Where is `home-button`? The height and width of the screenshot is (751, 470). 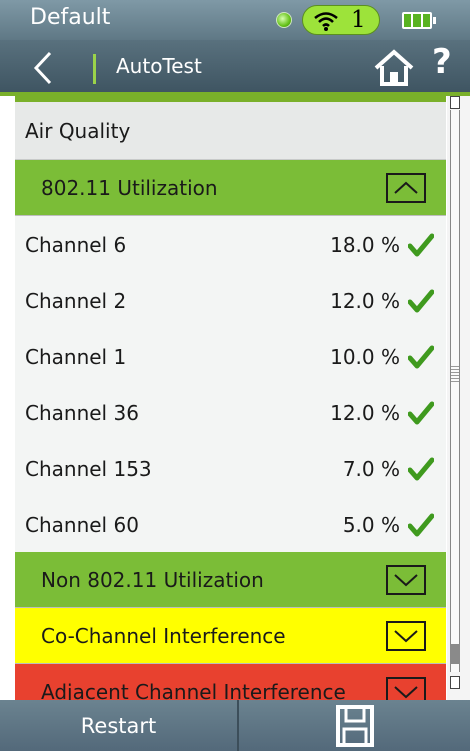
home-button is located at coordinates (394, 68).